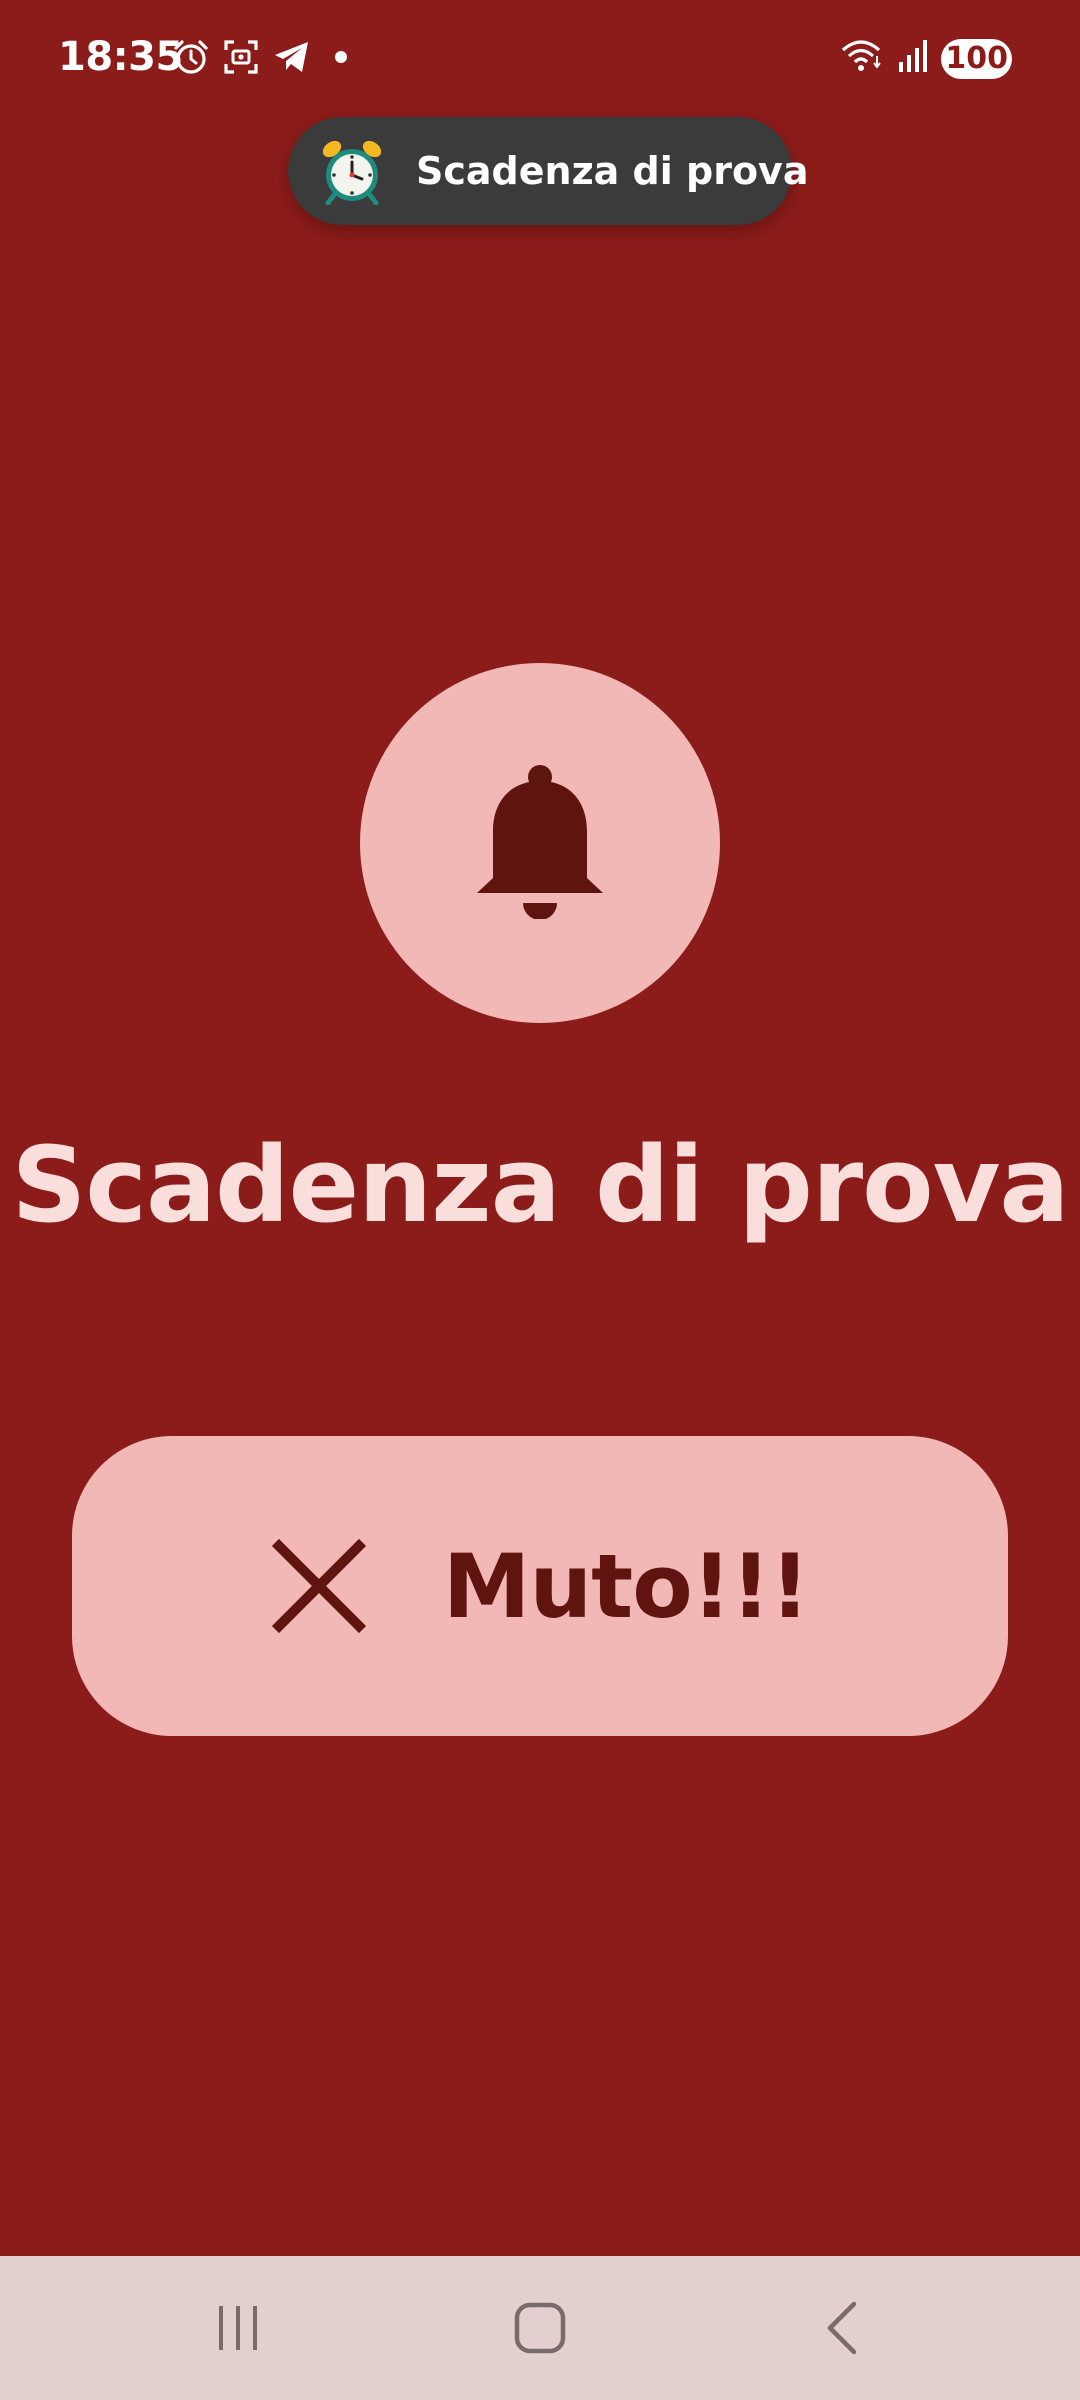  I want to click on signal-icon, so click(913, 58).